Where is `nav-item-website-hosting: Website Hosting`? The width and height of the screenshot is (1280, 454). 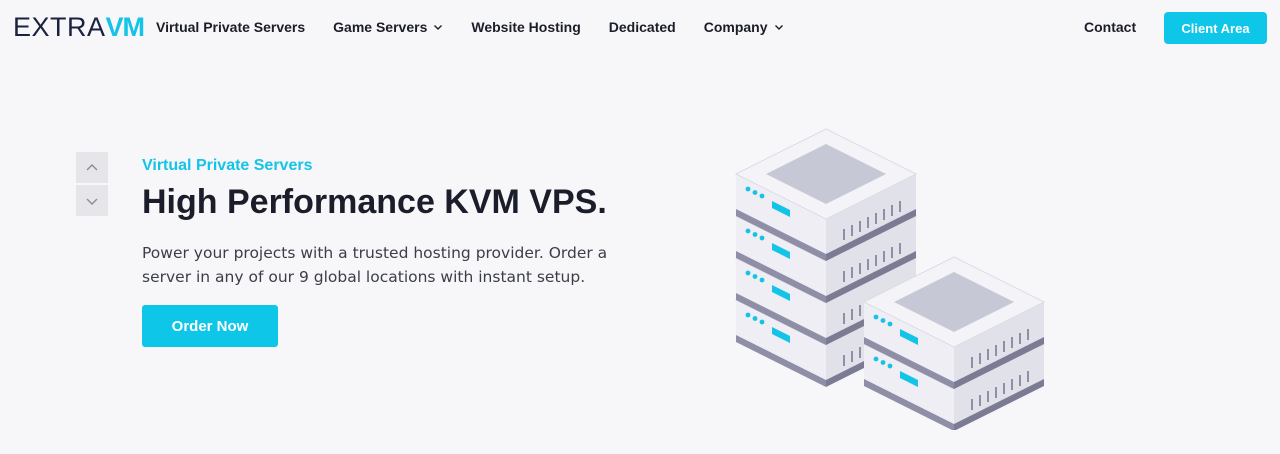
nav-item-website-hosting: Website Hosting is located at coordinates (525, 27).